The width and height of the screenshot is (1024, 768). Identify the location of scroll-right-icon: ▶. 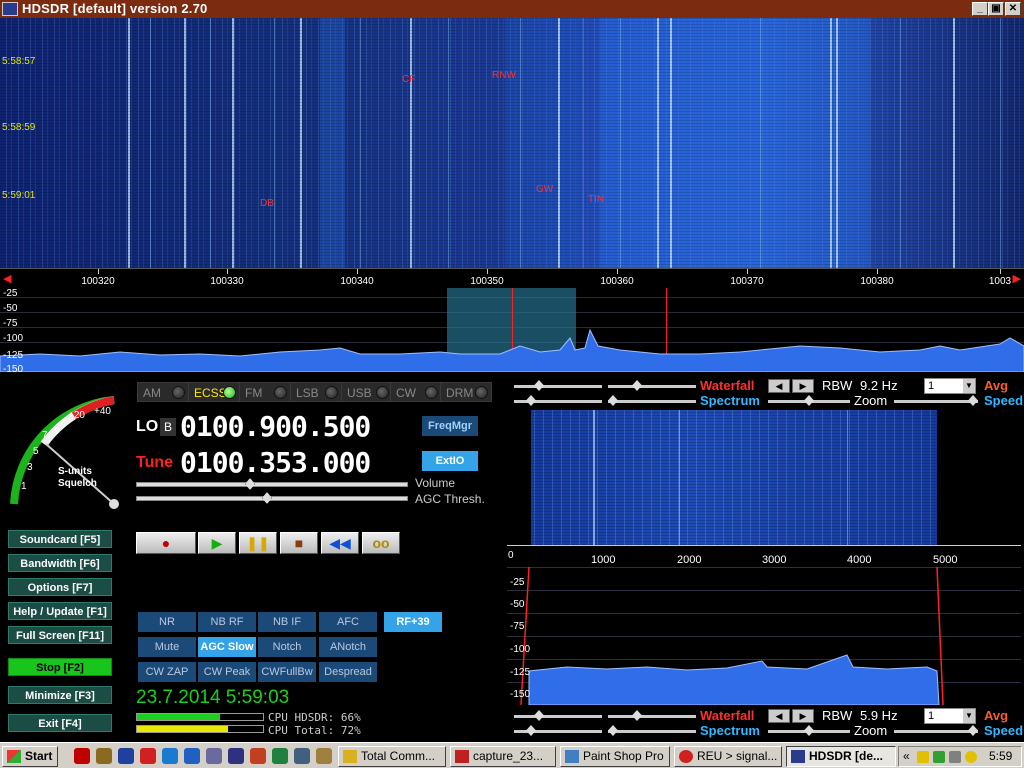
(1017, 278).